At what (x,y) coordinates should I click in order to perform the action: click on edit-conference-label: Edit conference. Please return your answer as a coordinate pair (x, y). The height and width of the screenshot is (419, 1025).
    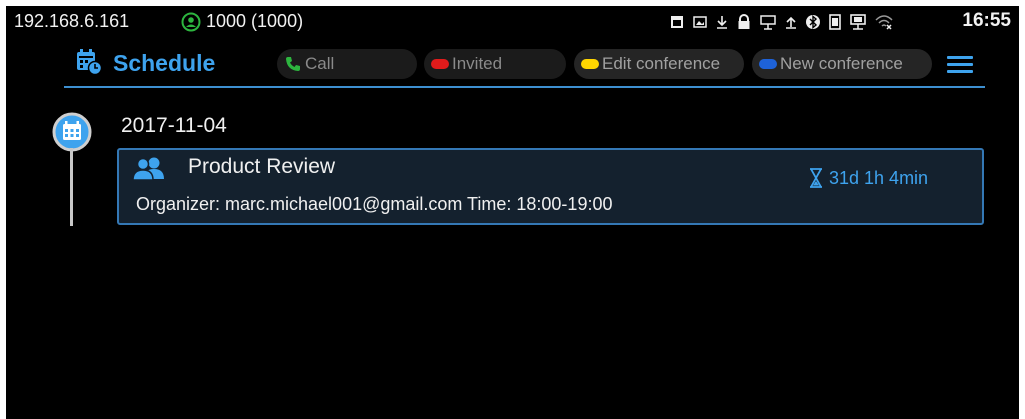
    Looking at the image, I should click on (661, 63).